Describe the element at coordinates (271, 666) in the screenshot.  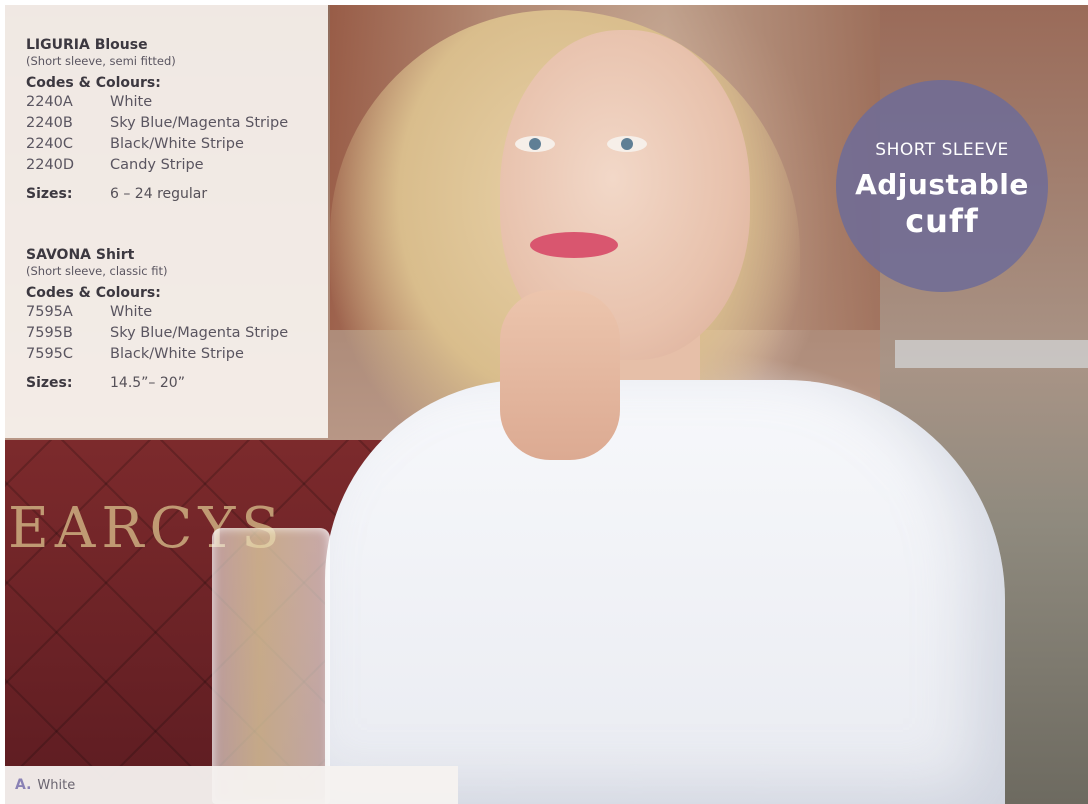
I see `champagne-glass` at that location.